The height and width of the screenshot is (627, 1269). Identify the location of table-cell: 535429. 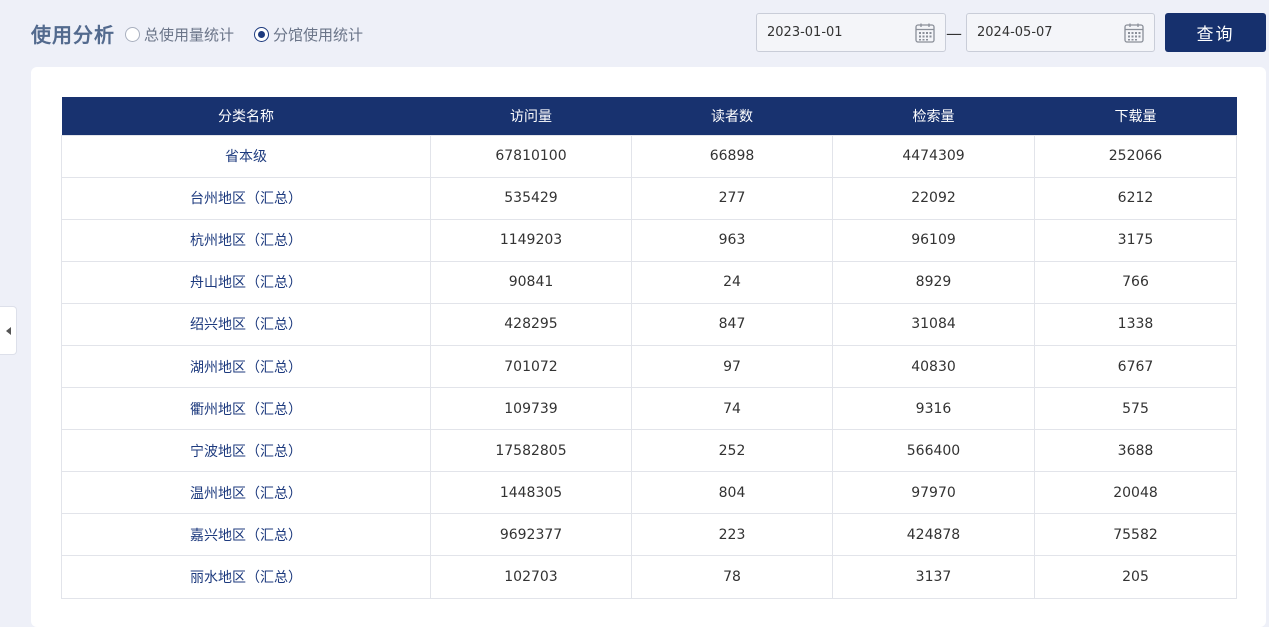
(531, 198).